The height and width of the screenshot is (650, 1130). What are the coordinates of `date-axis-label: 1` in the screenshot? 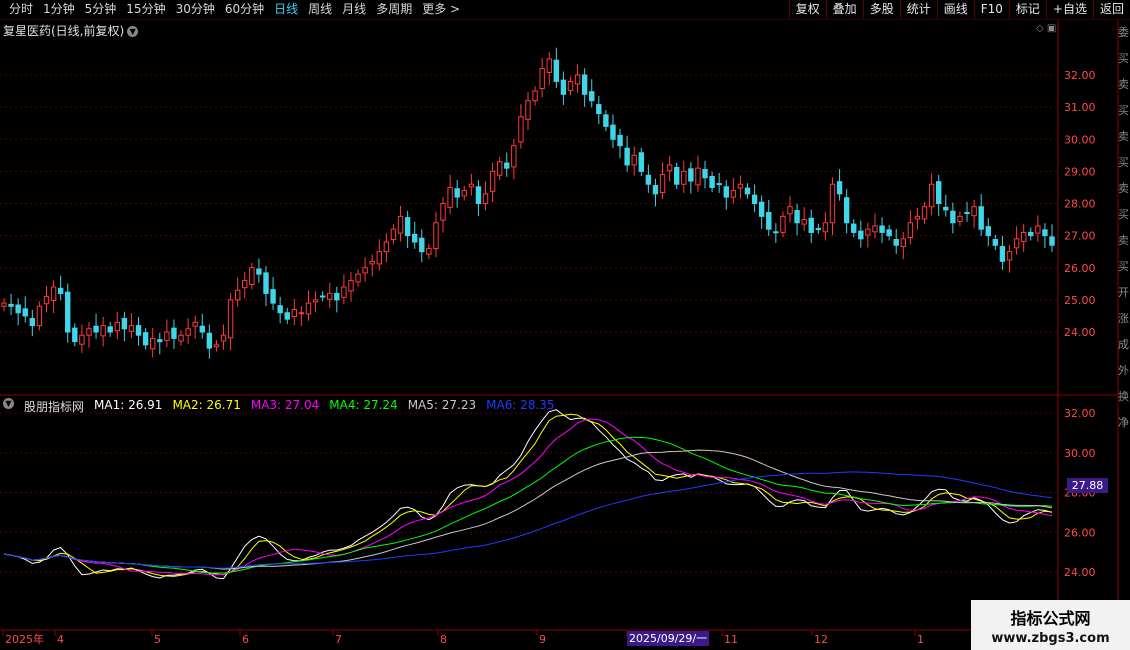 It's located at (920, 639).